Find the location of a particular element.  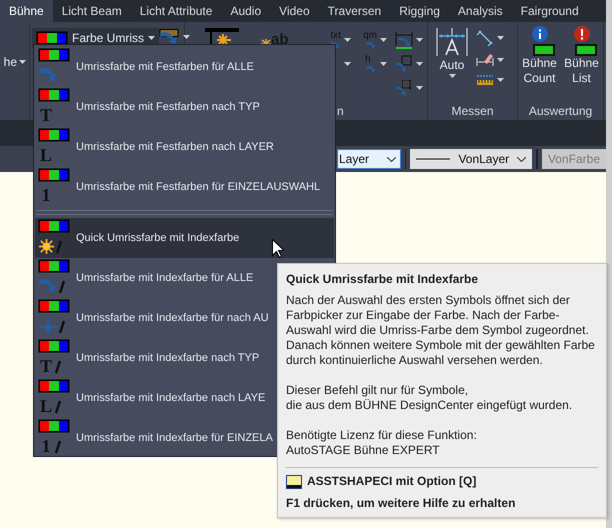

tooltip-title: Quick Umrissfarbe mit Indexfarbe is located at coordinates (383, 279).